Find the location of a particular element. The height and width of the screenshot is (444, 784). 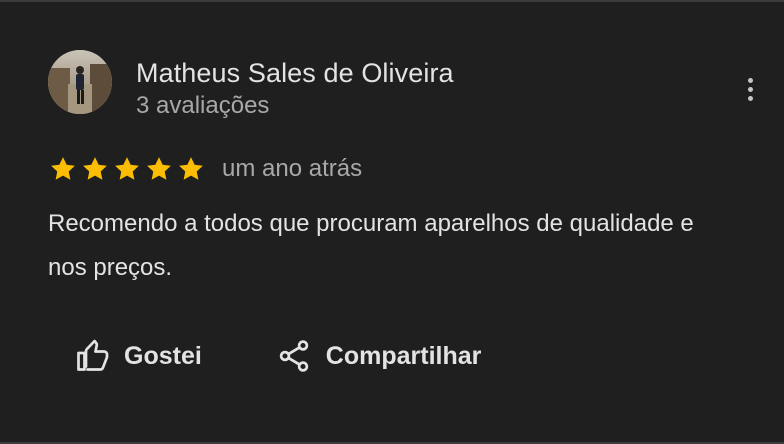

avatar is located at coordinates (80, 82).